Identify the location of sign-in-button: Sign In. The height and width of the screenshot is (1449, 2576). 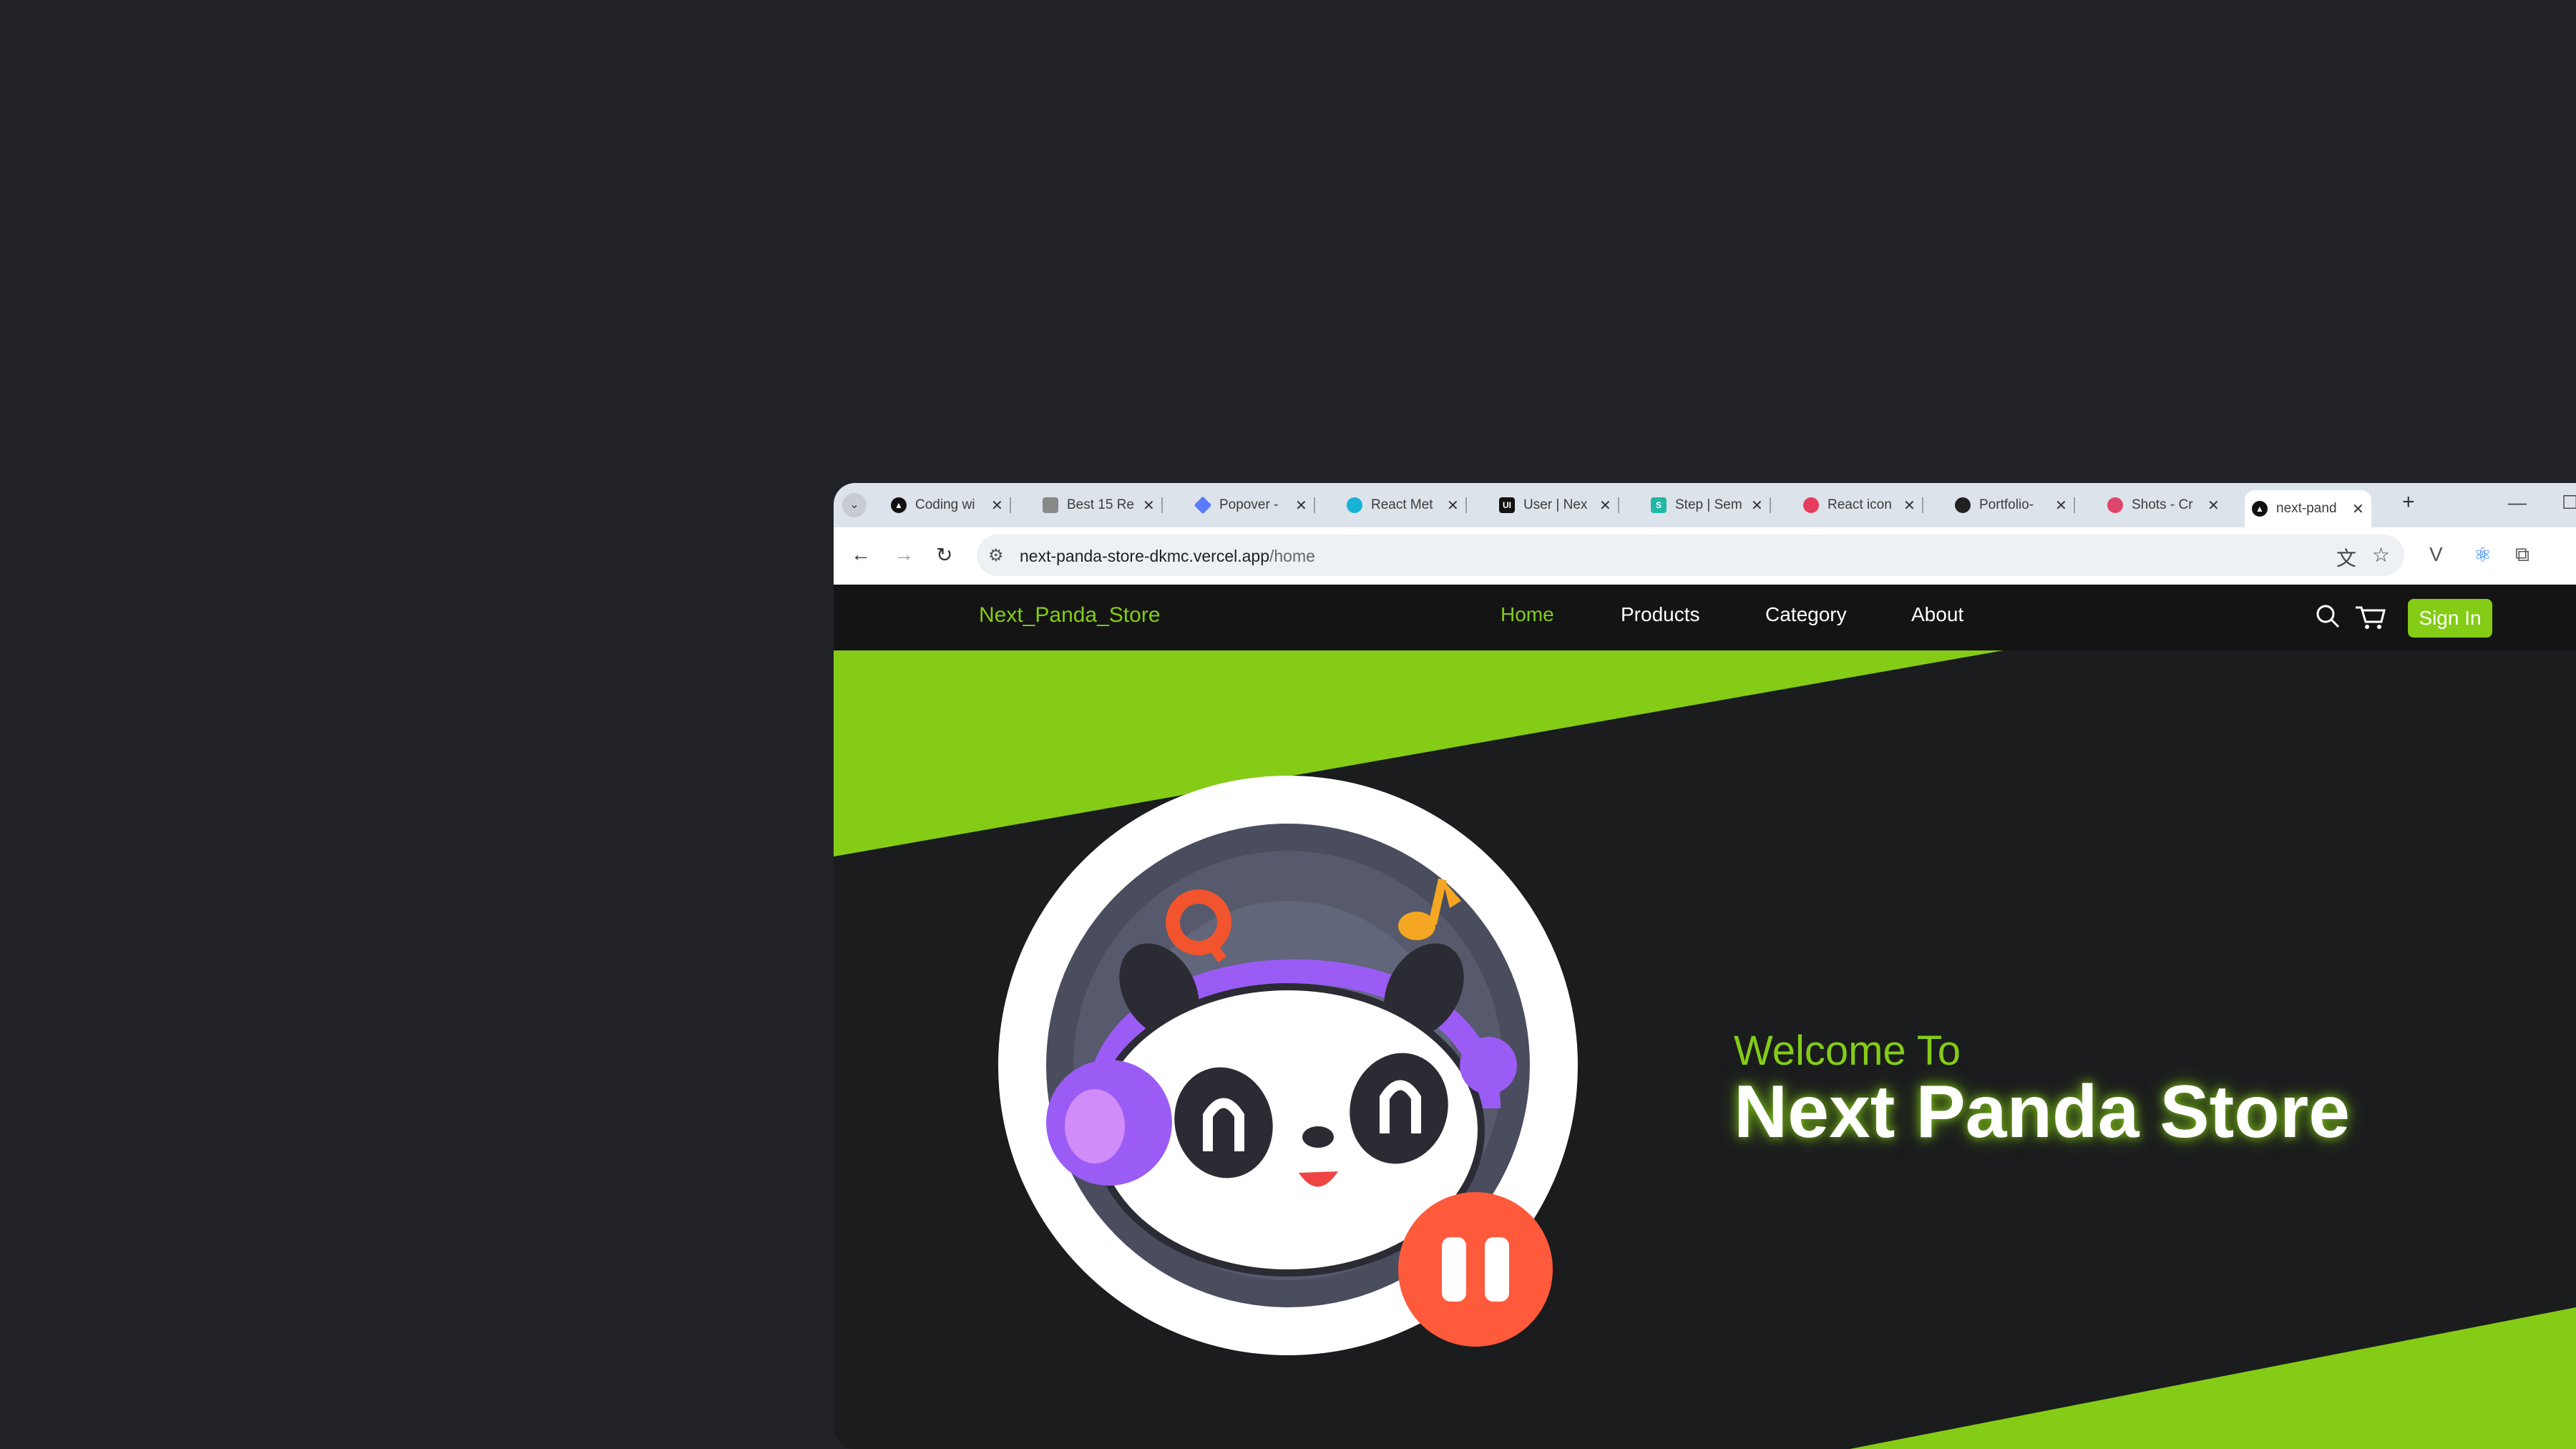
(2450, 618).